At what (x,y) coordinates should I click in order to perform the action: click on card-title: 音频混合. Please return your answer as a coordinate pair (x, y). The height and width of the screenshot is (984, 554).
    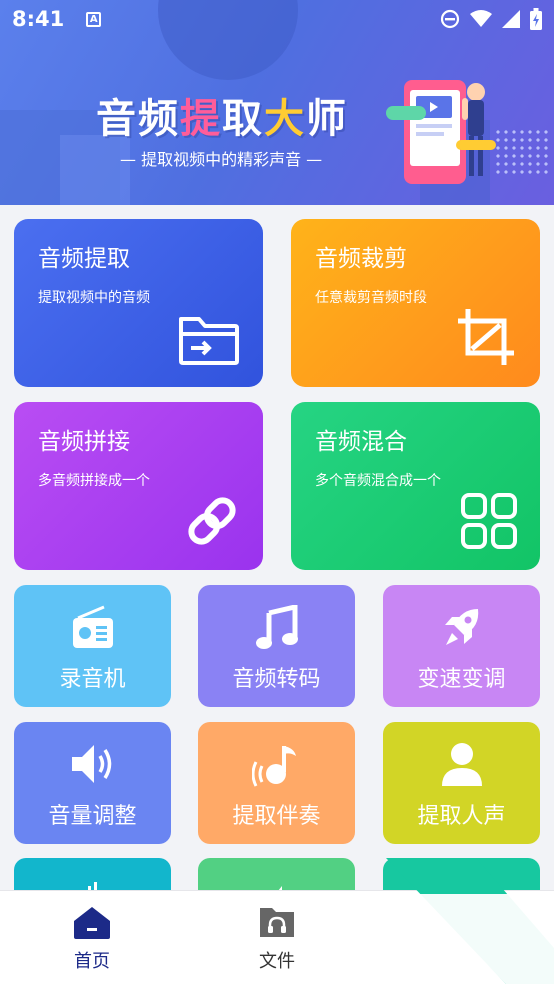
    Looking at the image, I should click on (361, 442).